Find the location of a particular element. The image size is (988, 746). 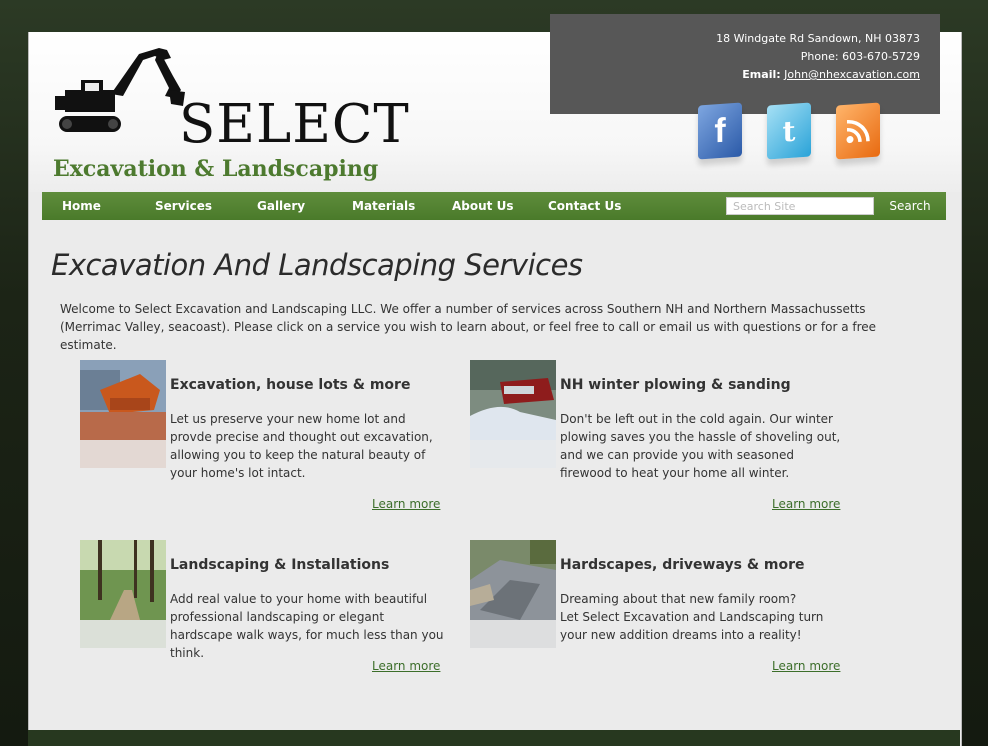

facebook-icon: f is located at coordinates (720, 131).